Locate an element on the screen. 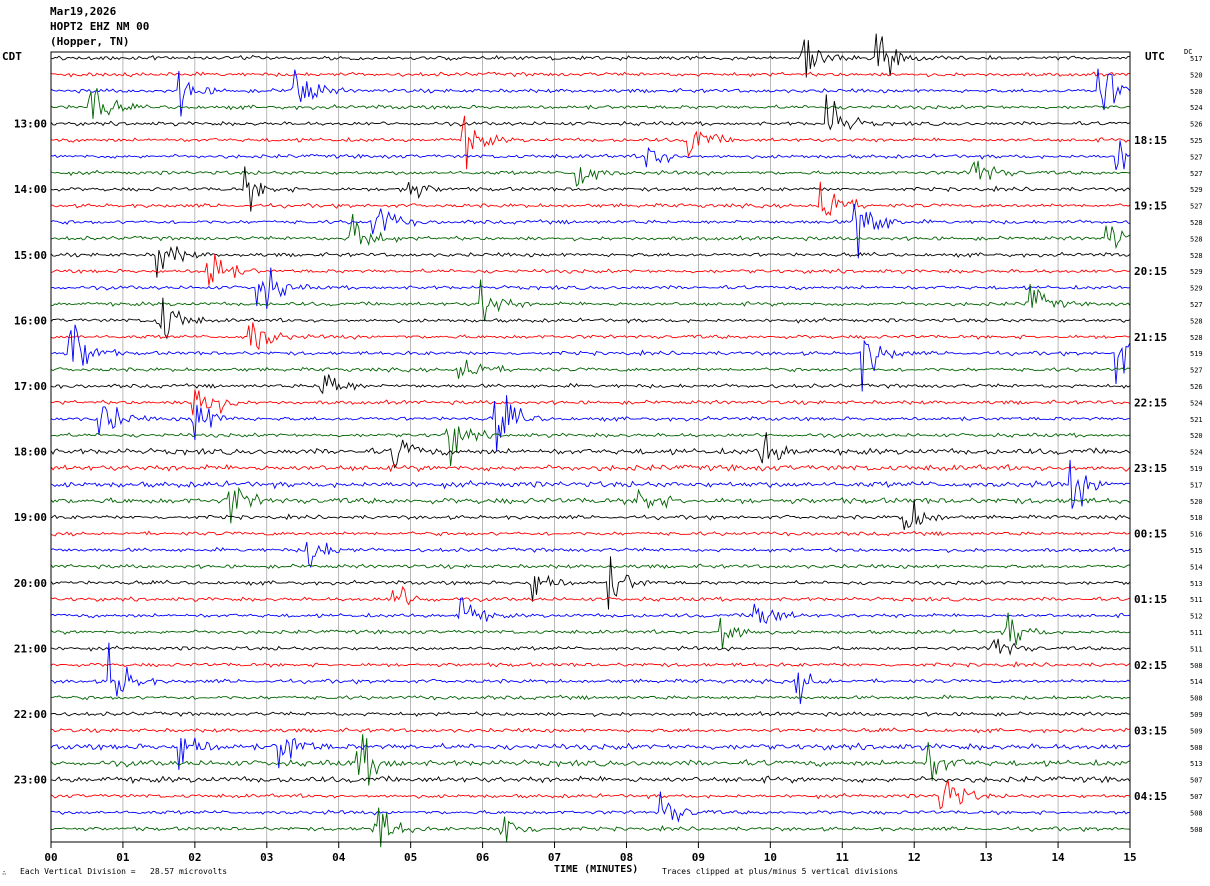  left-hour-label: 18:00 is located at coordinates (30, 452).